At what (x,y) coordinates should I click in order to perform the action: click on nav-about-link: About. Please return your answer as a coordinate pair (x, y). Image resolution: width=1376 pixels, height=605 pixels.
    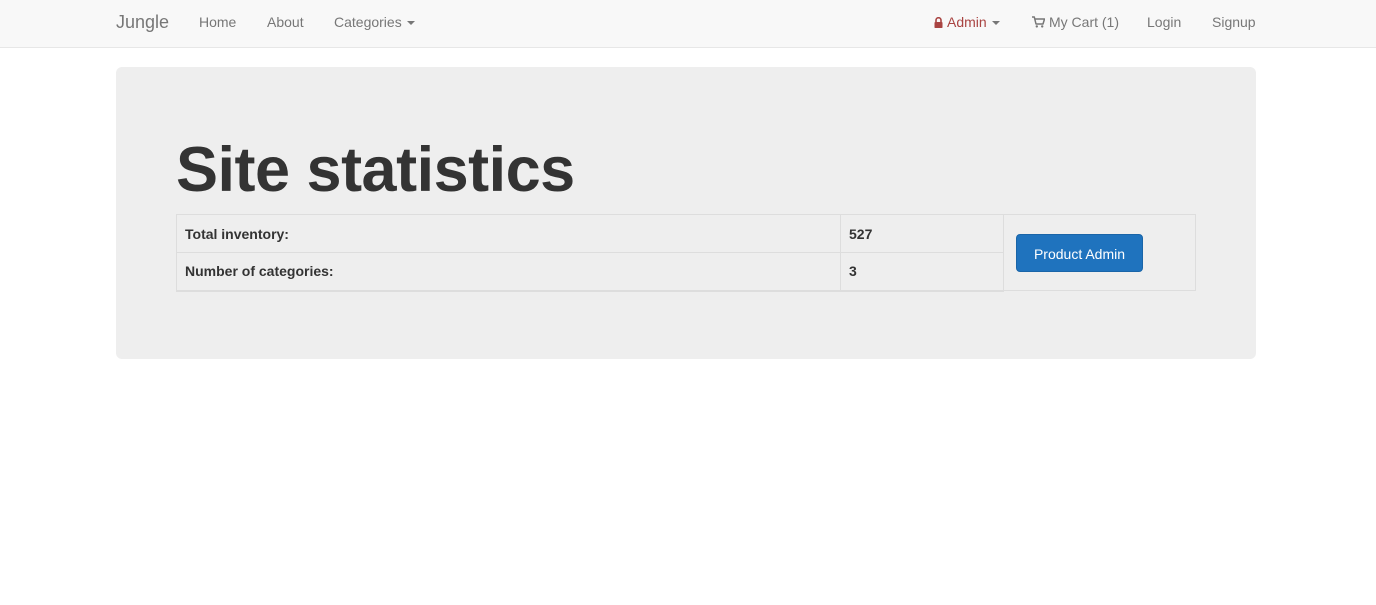
    Looking at the image, I should click on (285, 22).